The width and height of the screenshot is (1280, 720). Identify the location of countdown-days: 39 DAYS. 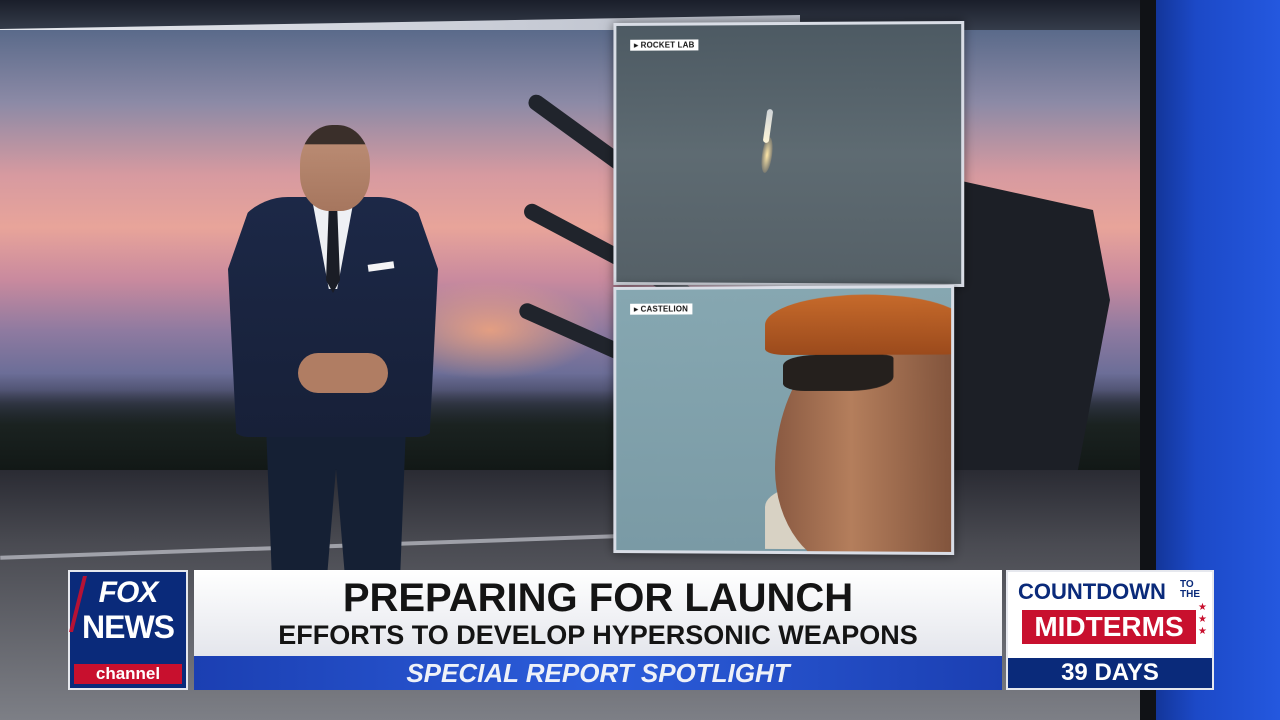
(1110, 673).